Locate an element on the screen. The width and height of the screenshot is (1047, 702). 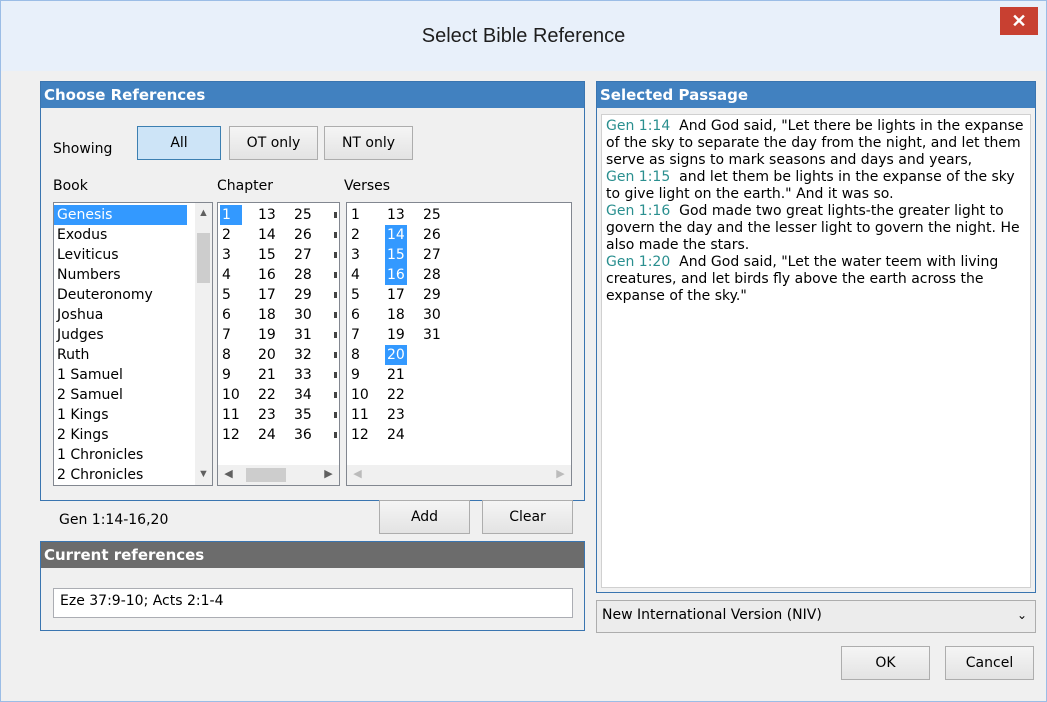
version-select: New International Version (NIV) ⌄ is located at coordinates (816, 616).